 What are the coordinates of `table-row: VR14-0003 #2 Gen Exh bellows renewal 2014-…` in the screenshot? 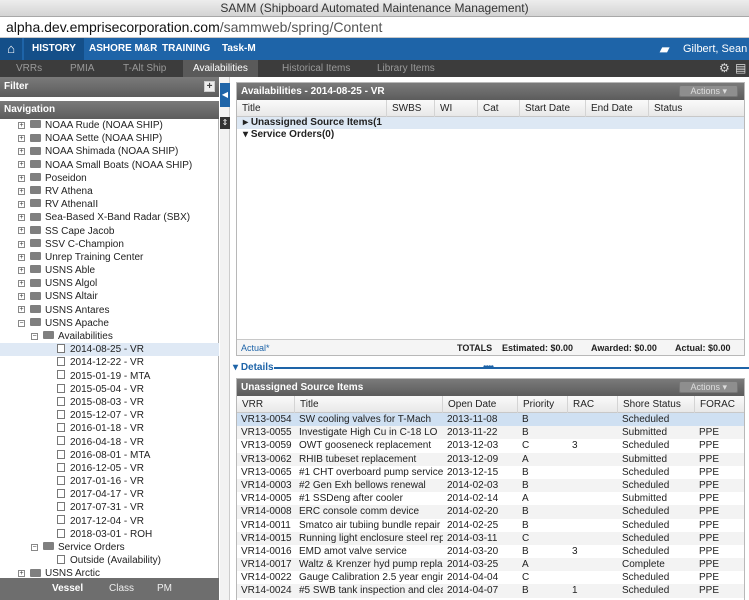 It's located at (490, 485).